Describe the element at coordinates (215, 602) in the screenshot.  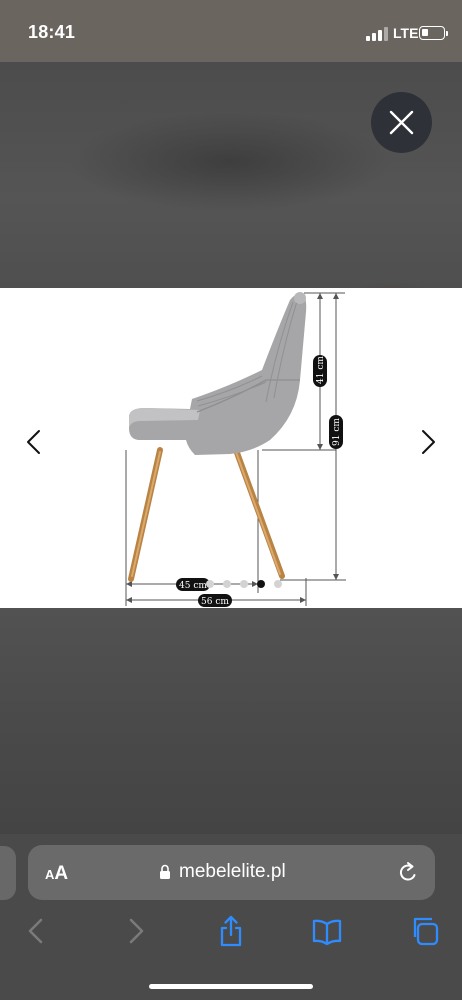
I see `depth-label: 56 cm` at that location.